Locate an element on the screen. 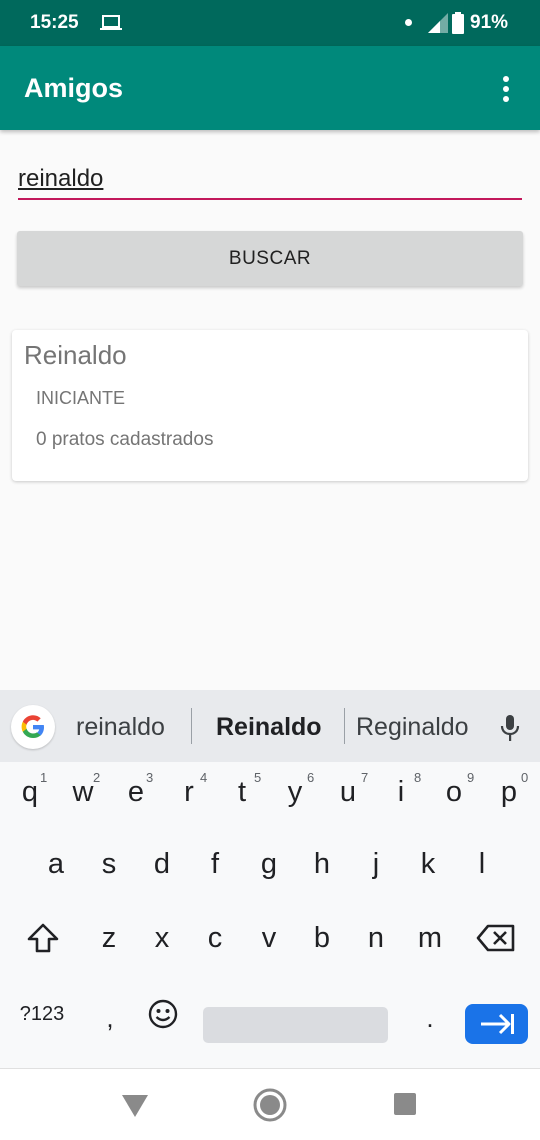  shift-icon is located at coordinates (43, 938).